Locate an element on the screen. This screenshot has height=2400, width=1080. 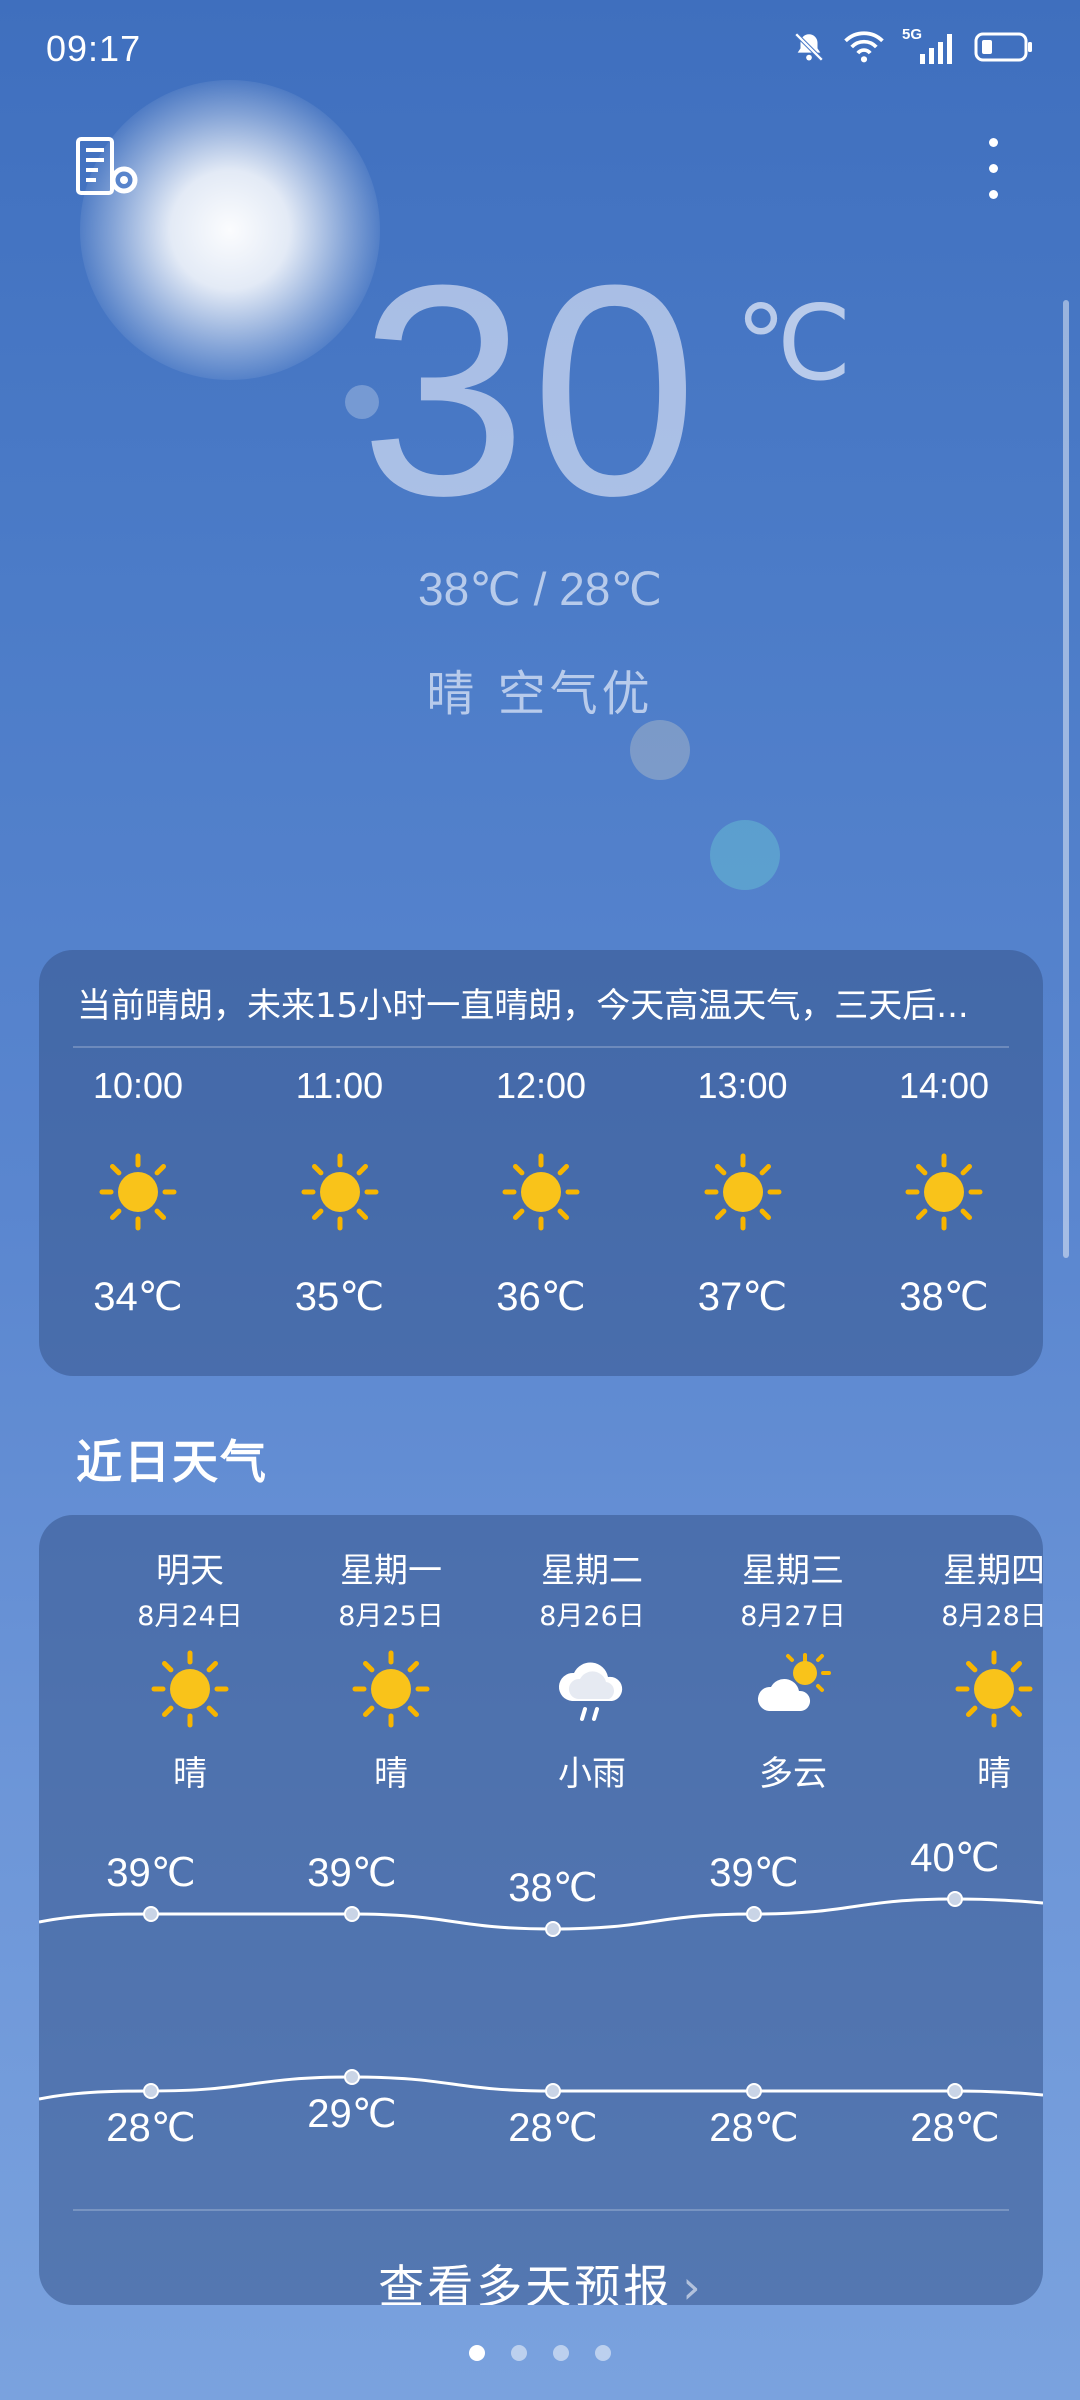
hourly-item: 11:00 35℃ is located at coordinates (340, 1191).